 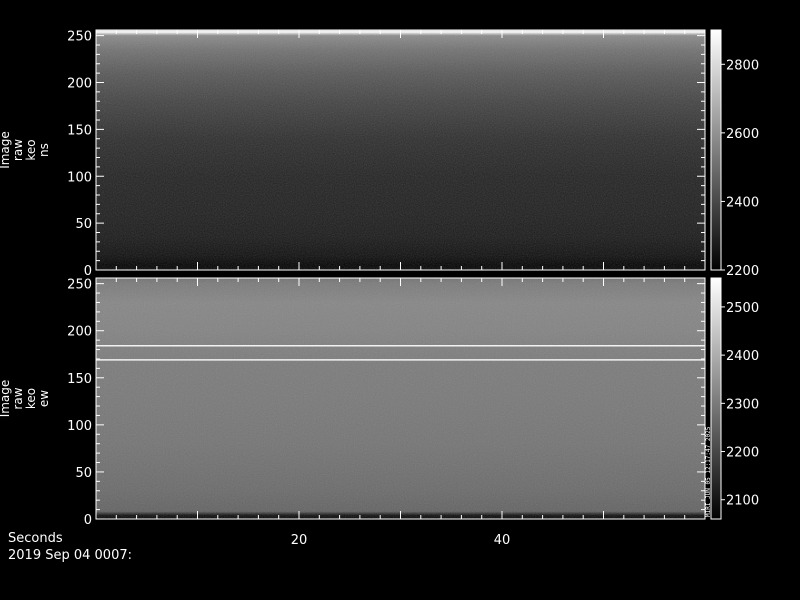 What do you see at coordinates (299, 540) in the screenshot?
I see `x-tick-label: 20` at bounding box center [299, 540].